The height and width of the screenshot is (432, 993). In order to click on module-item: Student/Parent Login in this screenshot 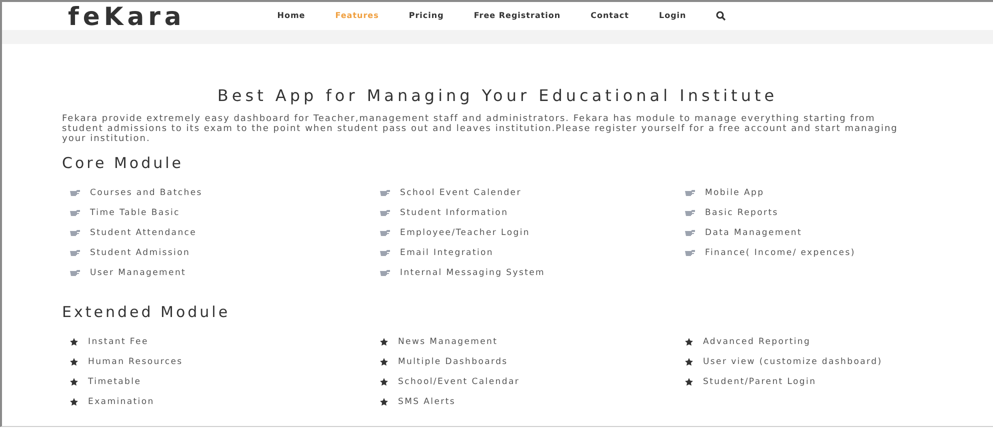, I will do `click(759, 382)`.